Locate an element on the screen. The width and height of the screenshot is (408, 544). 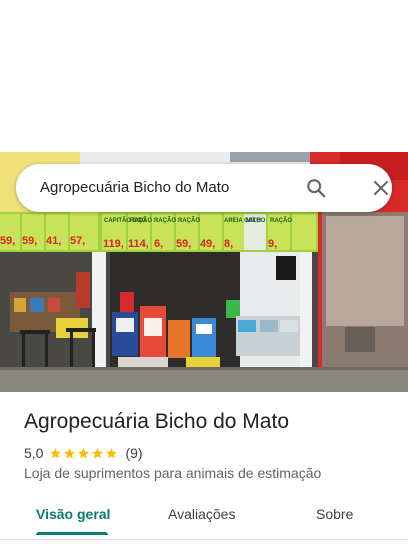
tab-overview: Visão geral is located at coordinates (73, 514).